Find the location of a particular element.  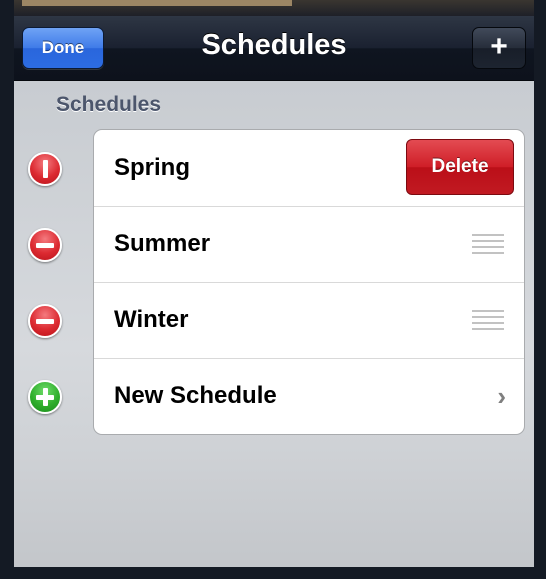

add-schedule-button: + is located at coordinates (499, 48).